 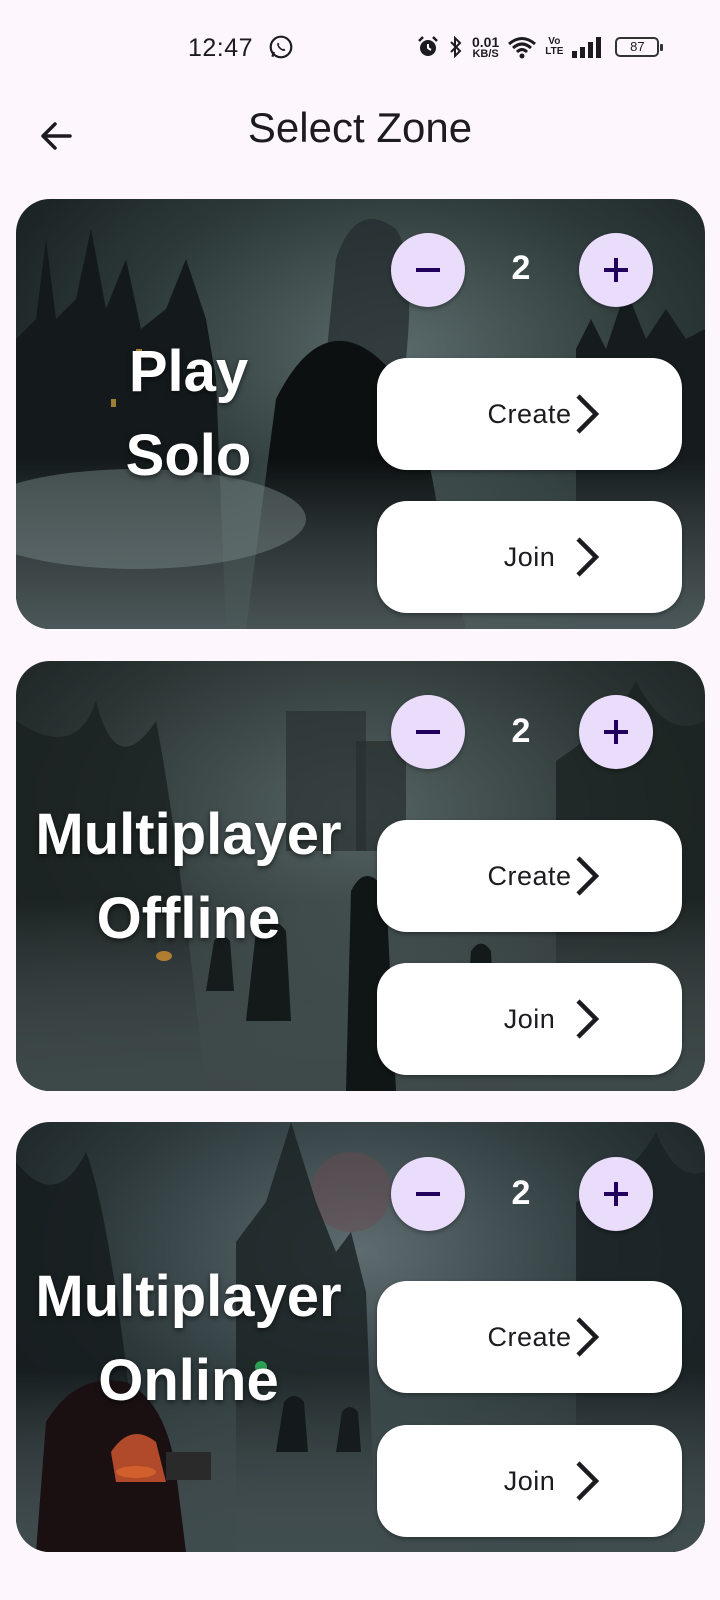 I want to click on alarm-icon, so click(x=428, y=46).